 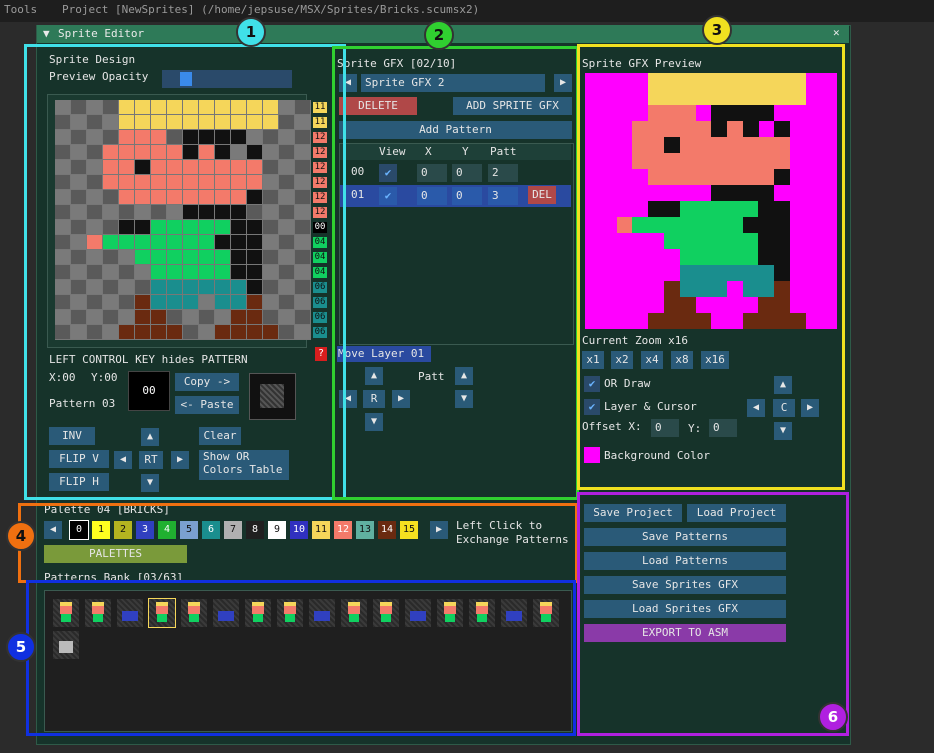 I want to click on badge-4: 4, so click(x=21, y=536).